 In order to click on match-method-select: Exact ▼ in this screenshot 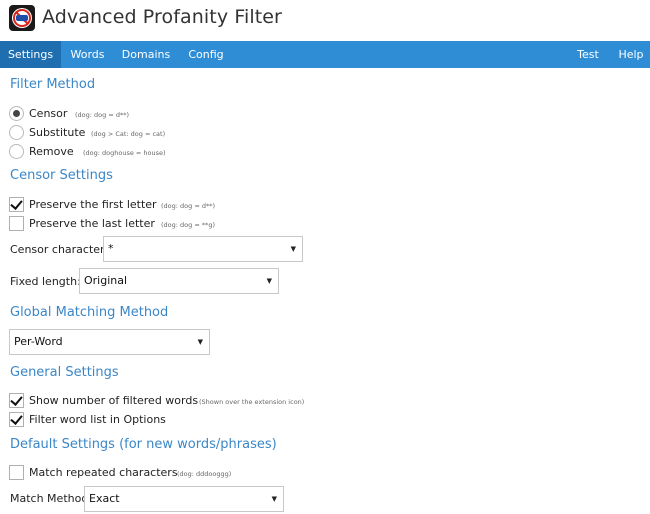, I will do `click(184, 499)`.